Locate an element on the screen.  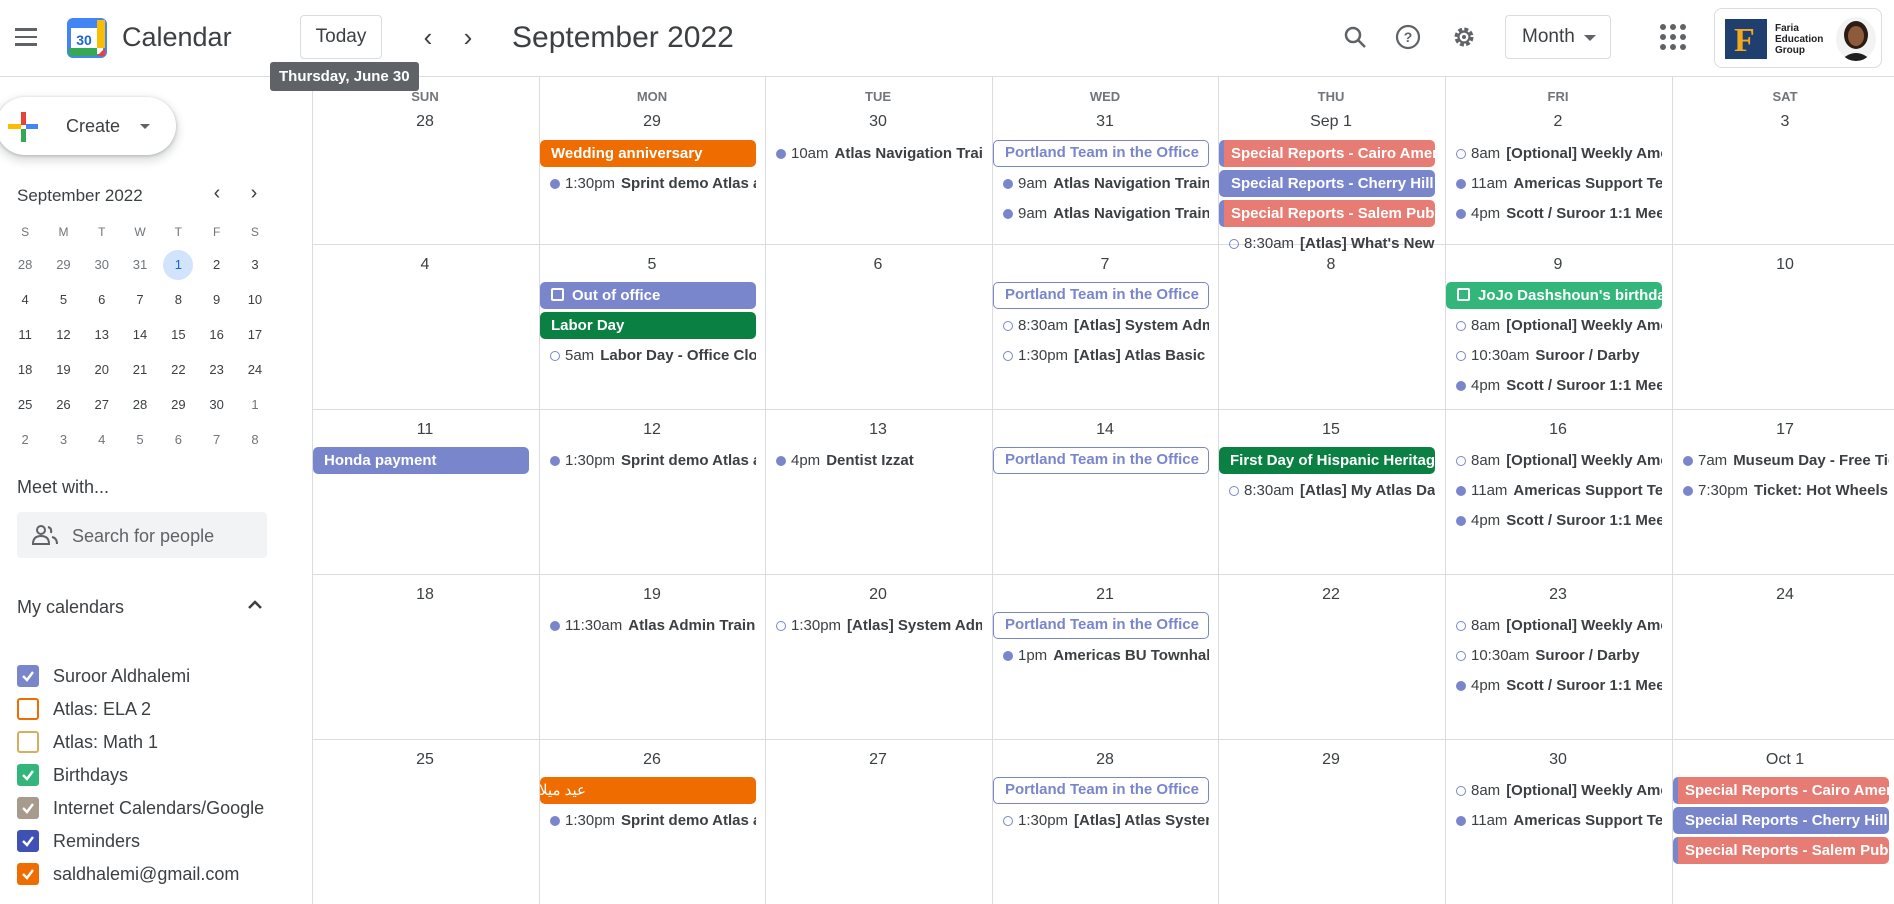
mini-day: 4 is located at coordinates (25, 299).